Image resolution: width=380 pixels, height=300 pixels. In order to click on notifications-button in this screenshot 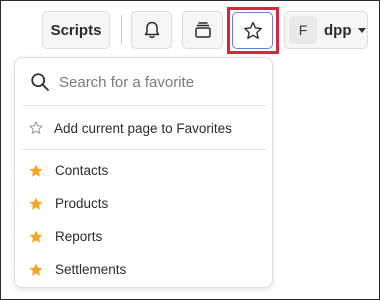, I will do `click(151, 30)`.